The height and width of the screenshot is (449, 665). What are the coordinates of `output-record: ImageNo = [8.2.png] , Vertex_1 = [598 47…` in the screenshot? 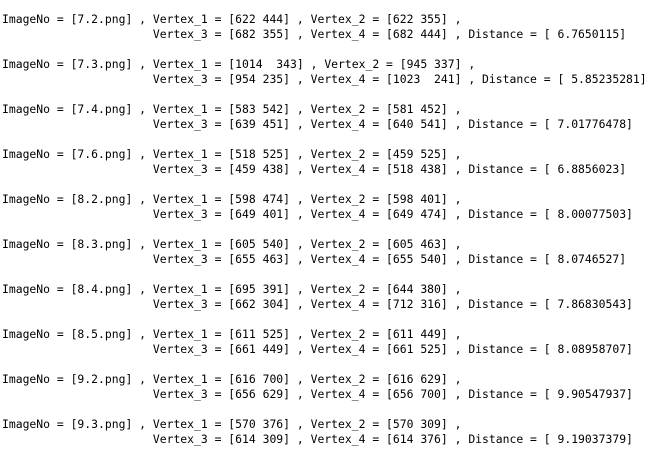 It's located at (332, 207).